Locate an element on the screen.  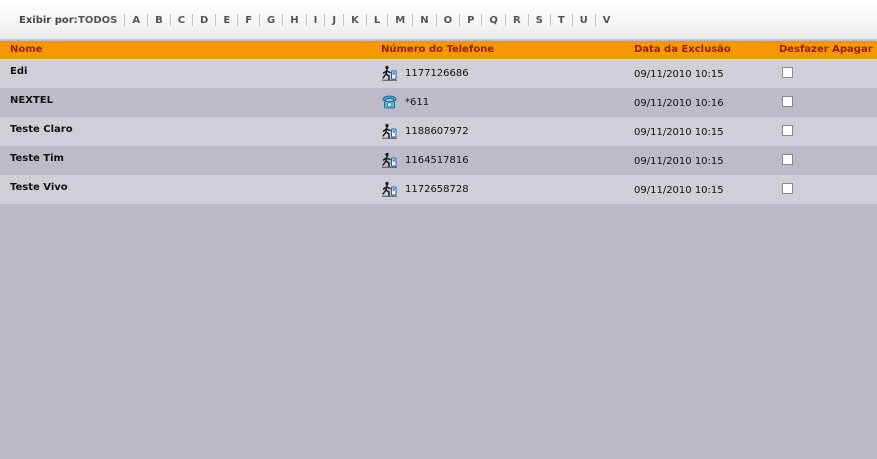
phone-number: 1172658728 is located at coordinates (437, 189).